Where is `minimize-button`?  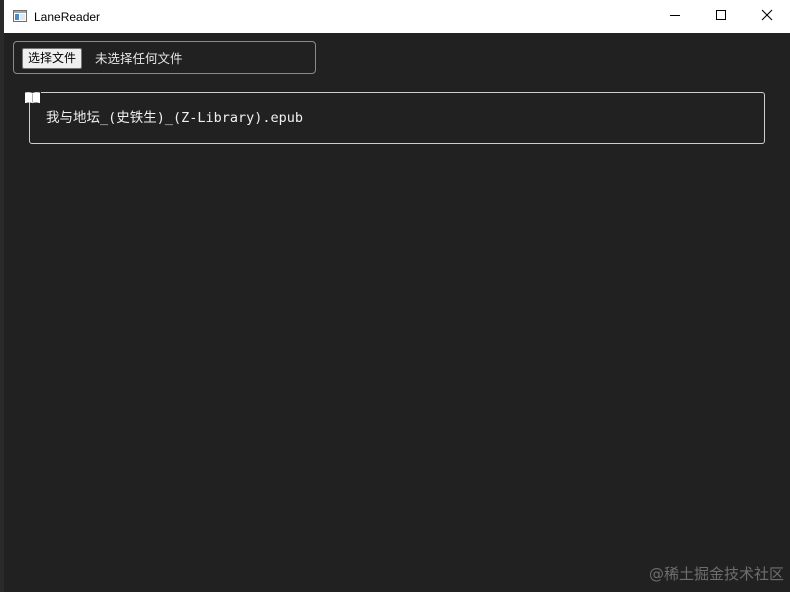 minimize-button is located at coordinates (675, 16).